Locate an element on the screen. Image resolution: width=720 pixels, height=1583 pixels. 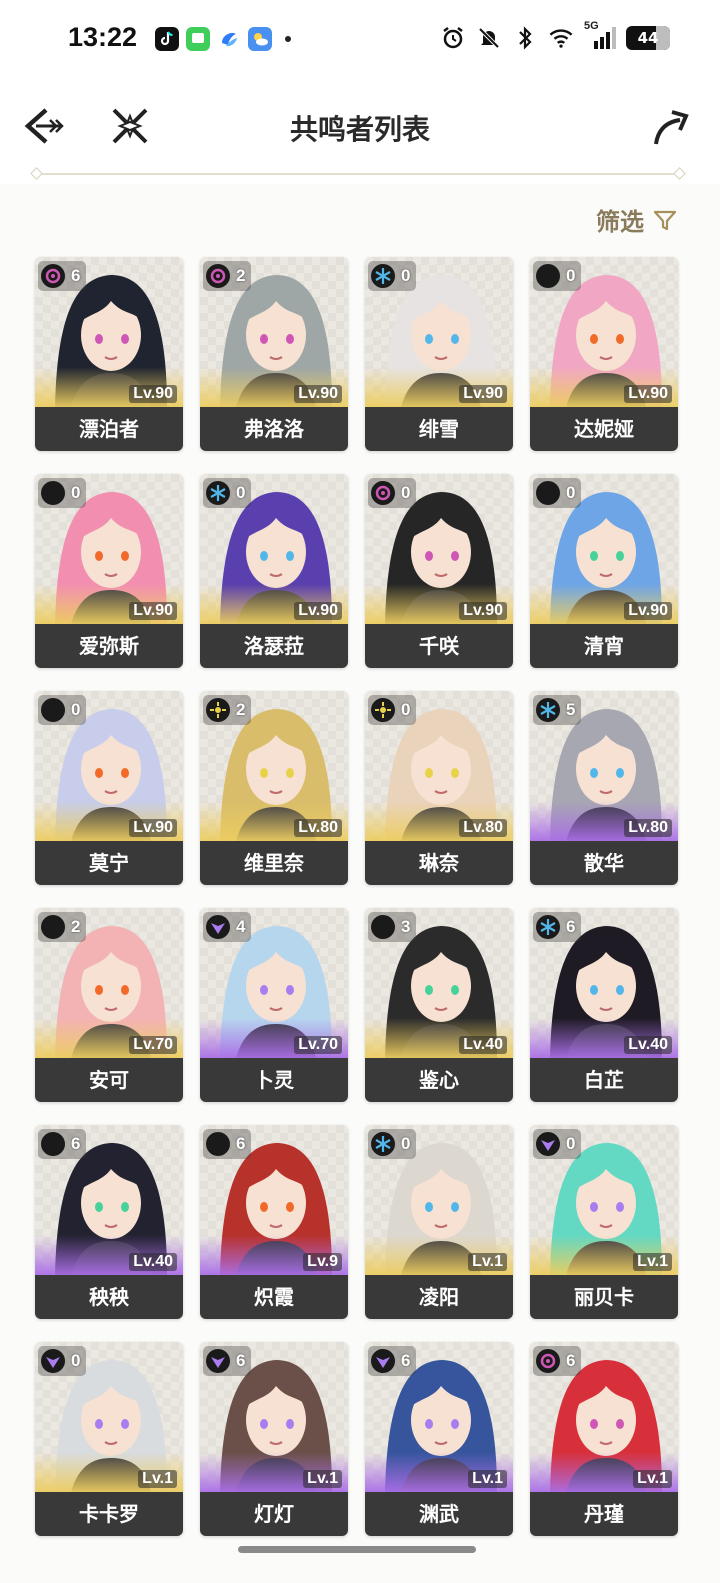
share-arrow-icon is located at coordinates (671, 127).